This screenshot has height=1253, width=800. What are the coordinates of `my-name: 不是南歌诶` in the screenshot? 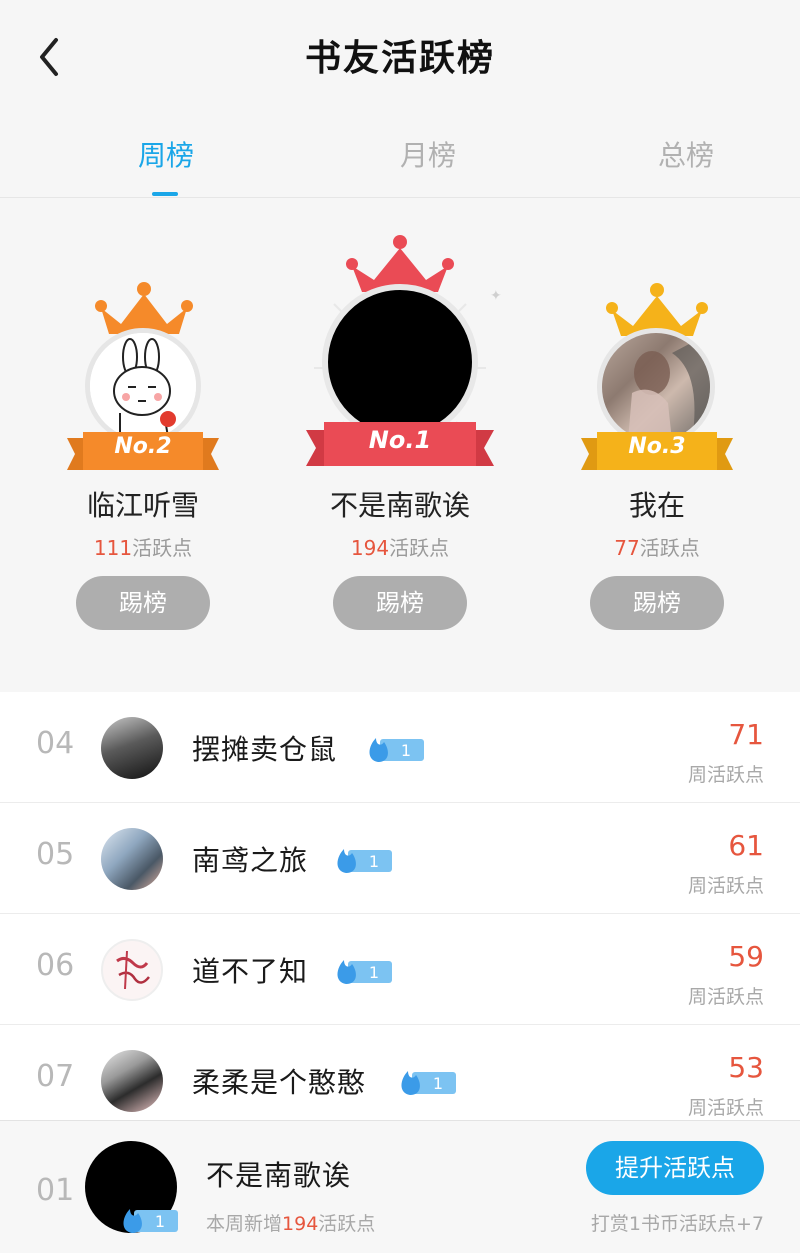 It's located at (279, 1175).